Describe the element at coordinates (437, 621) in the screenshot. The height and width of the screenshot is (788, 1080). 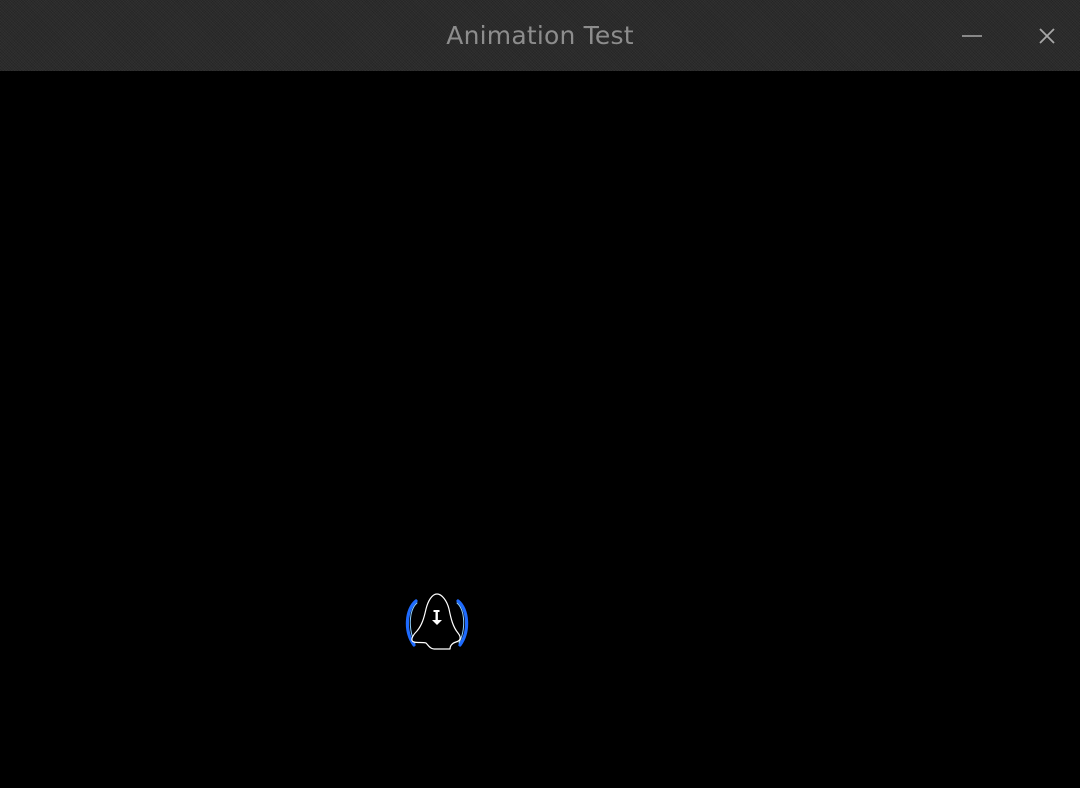
I see `ghost-sprite-icon` at that location.